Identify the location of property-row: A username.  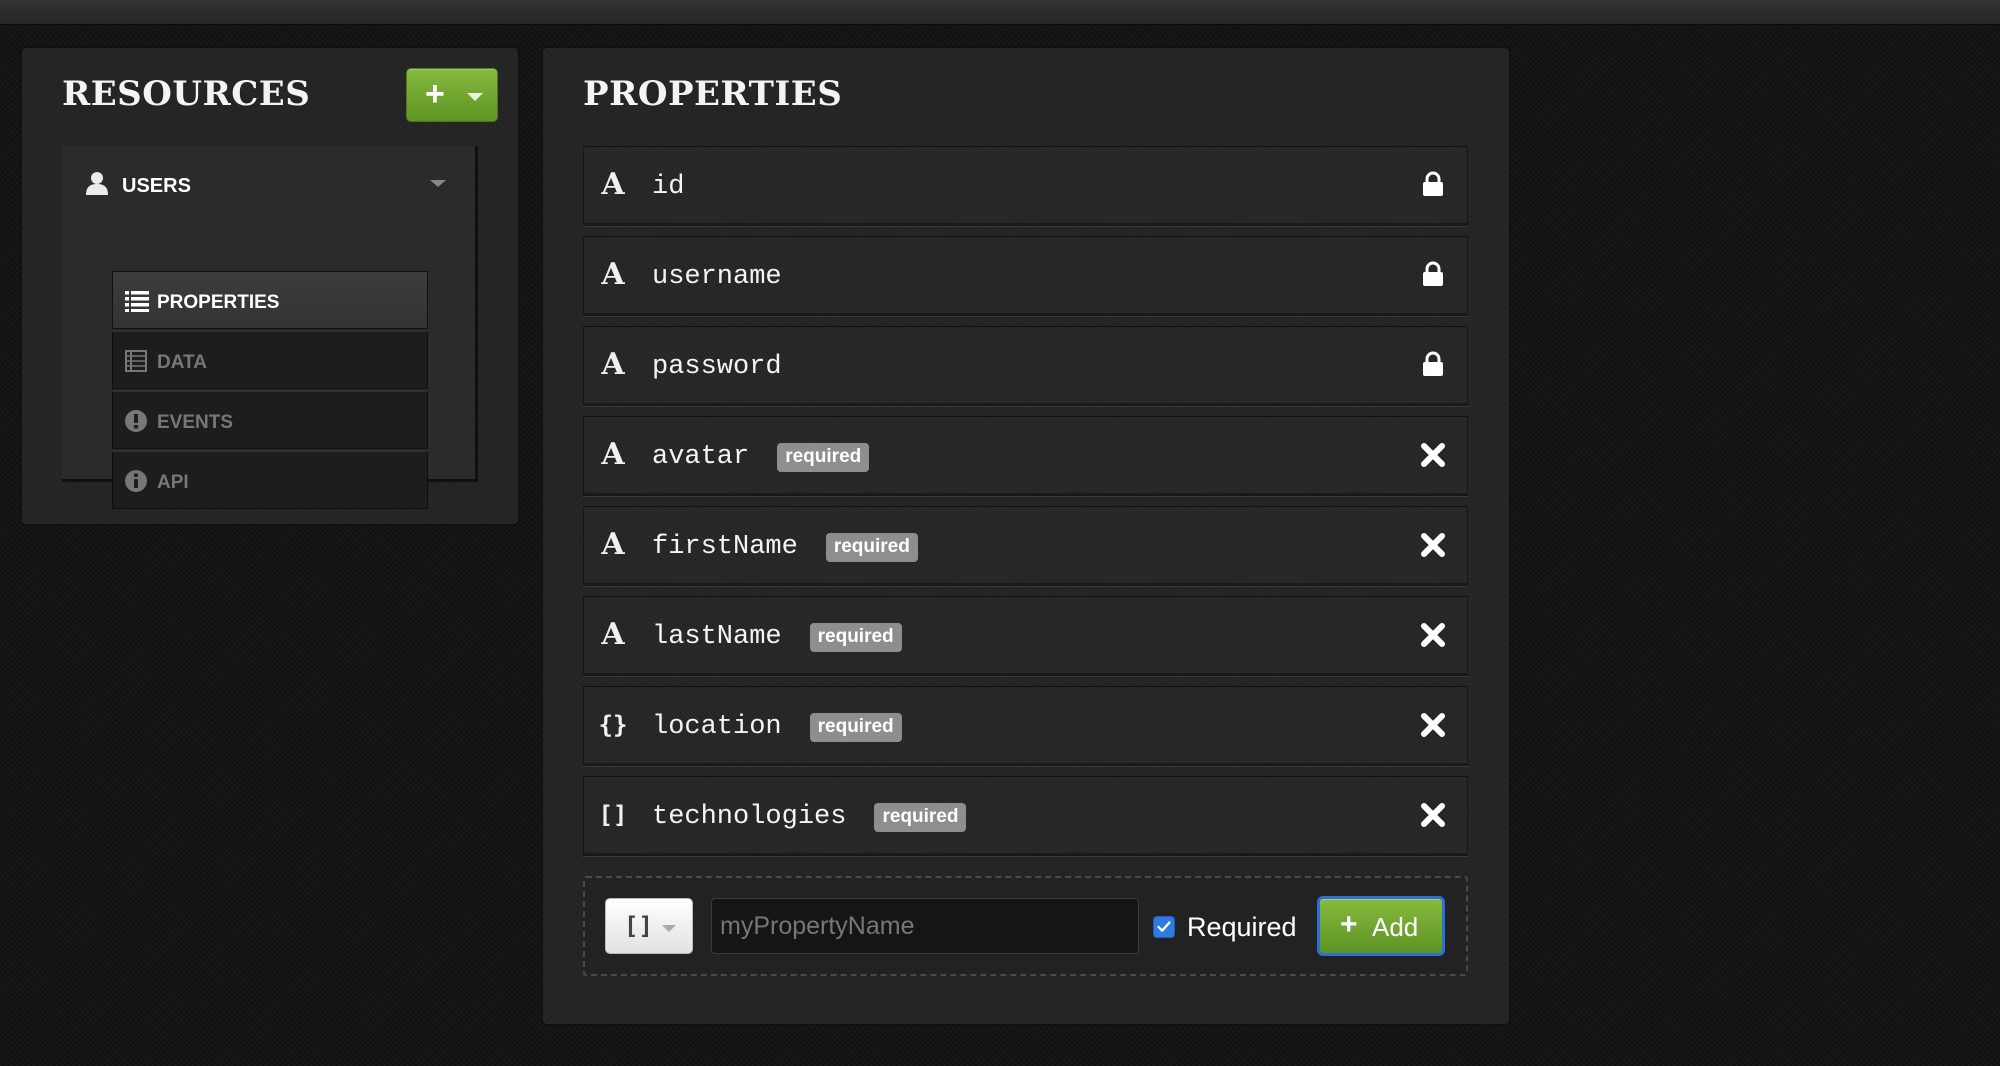
(1025, 276).